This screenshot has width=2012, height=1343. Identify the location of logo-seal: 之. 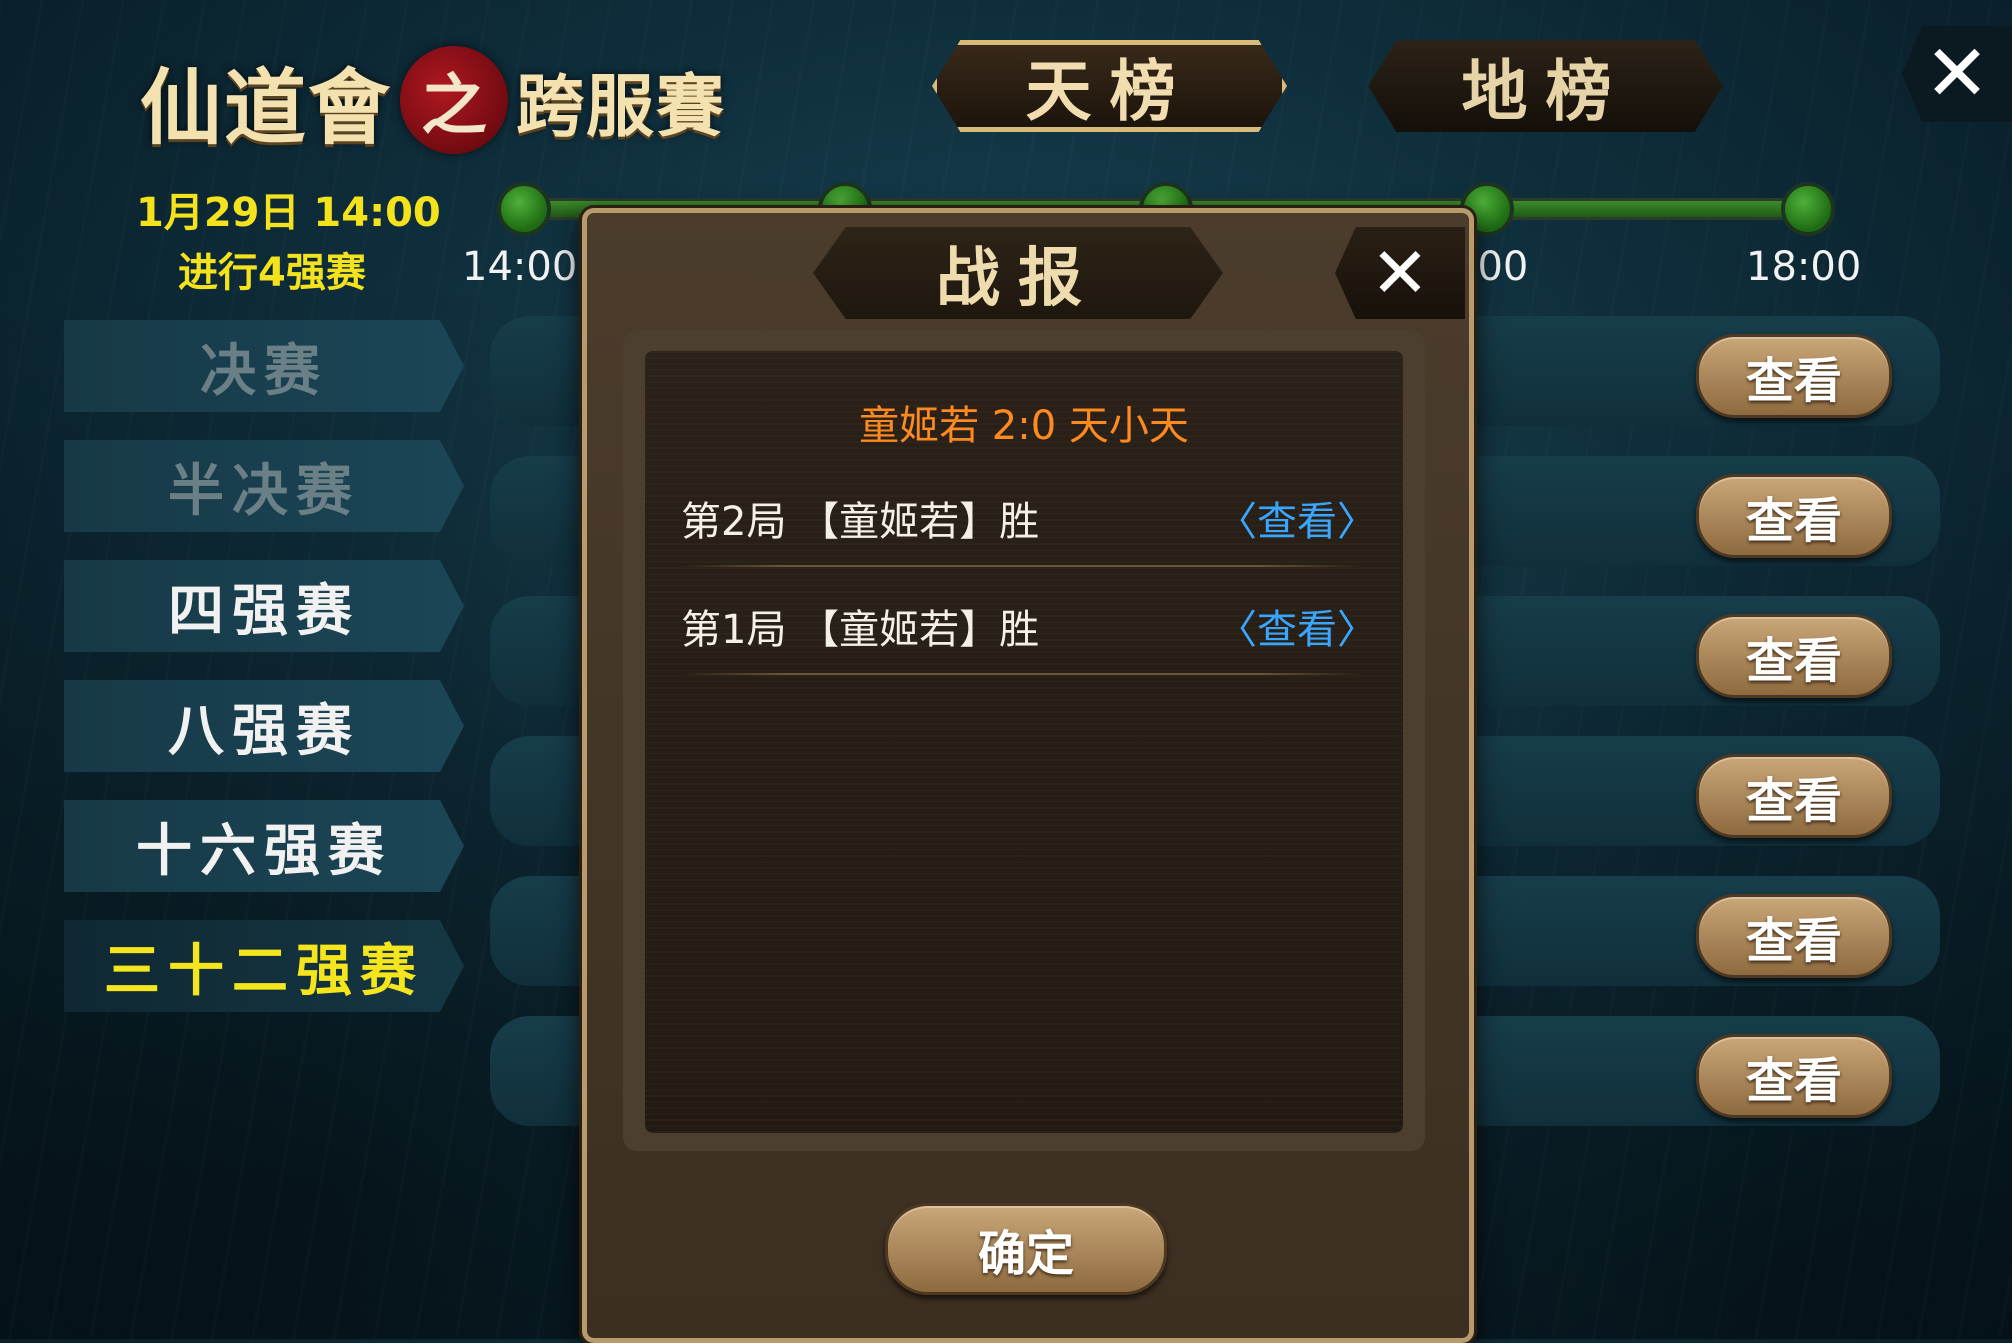
(454, 100).